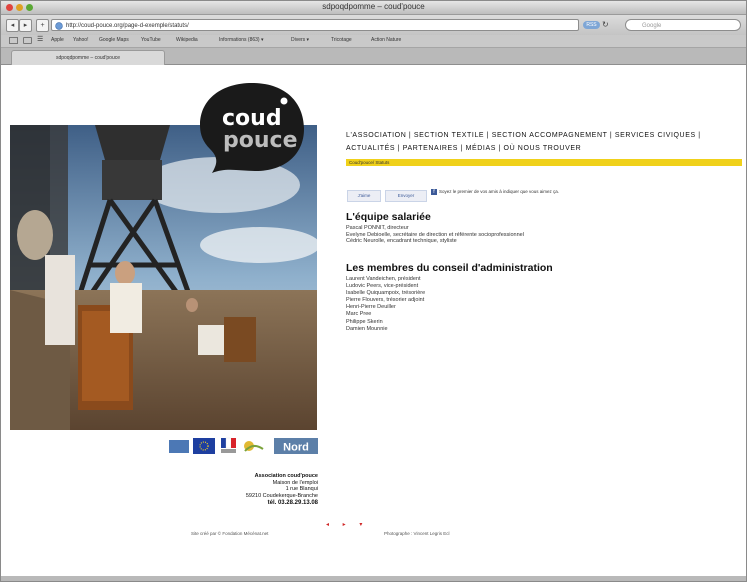 This screenshot has width=747, height=582. Describe the element at coordinates (449, 135) in the screenshot. I see `nav-item-section-textile: SECTION TEXTILE` at that location.